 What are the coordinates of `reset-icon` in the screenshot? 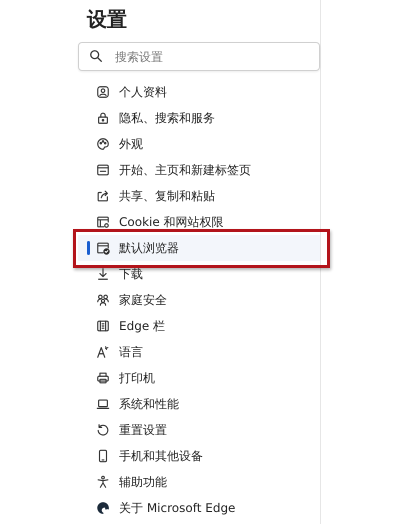 It's located at (103, 430).